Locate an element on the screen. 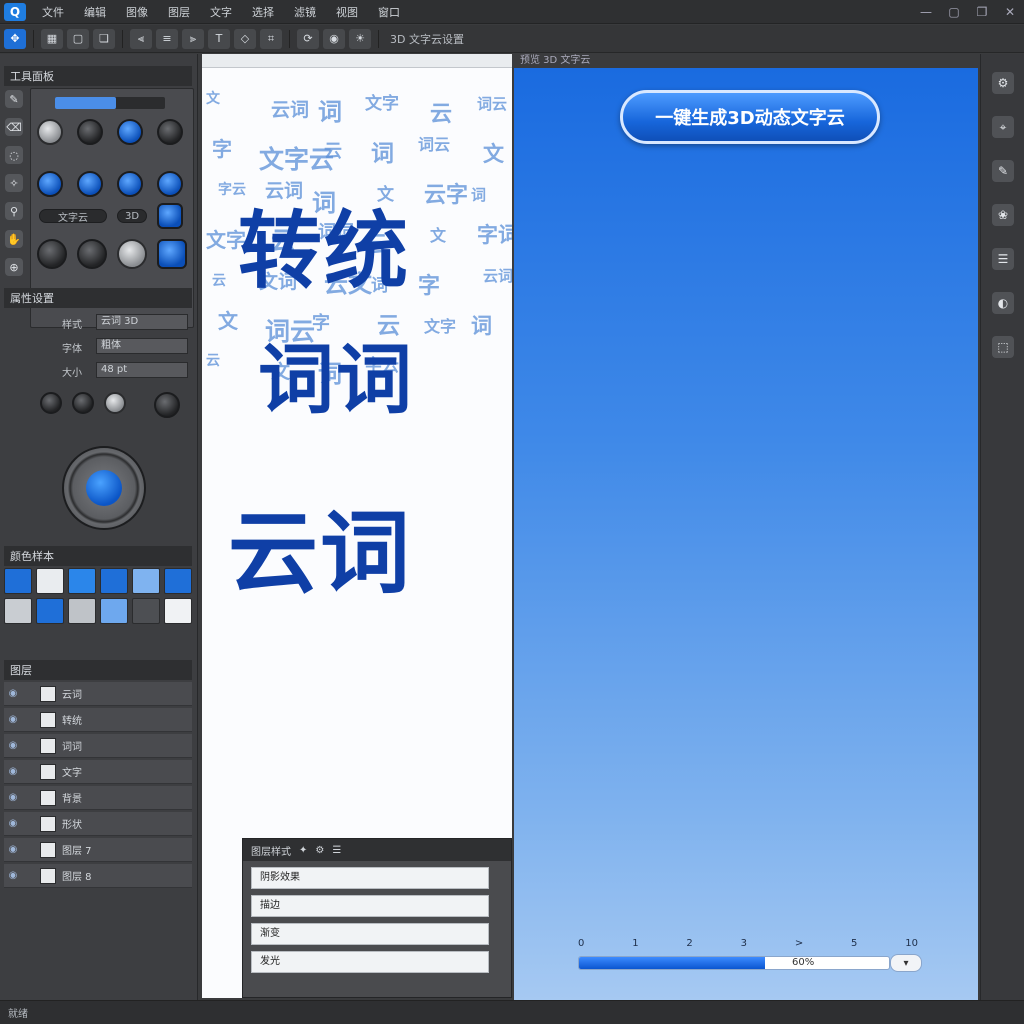 This screenshot has width=1024, height=1024. prop-size-field: 48 pt is located at coordinates (142, 370).